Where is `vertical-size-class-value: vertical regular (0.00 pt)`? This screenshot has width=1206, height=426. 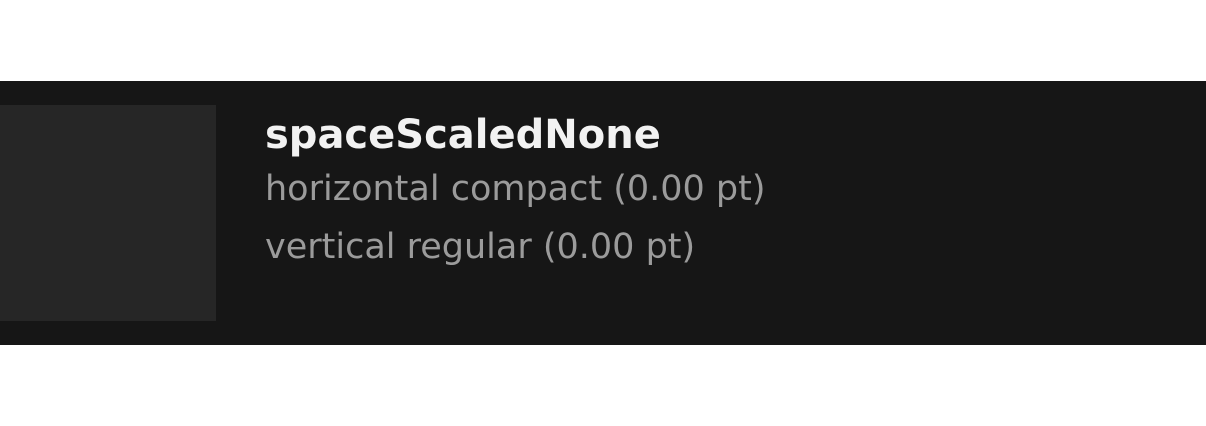
vertical-size-class-value: vertical regular (0.00 pt) is located at coordinates (480, 247).